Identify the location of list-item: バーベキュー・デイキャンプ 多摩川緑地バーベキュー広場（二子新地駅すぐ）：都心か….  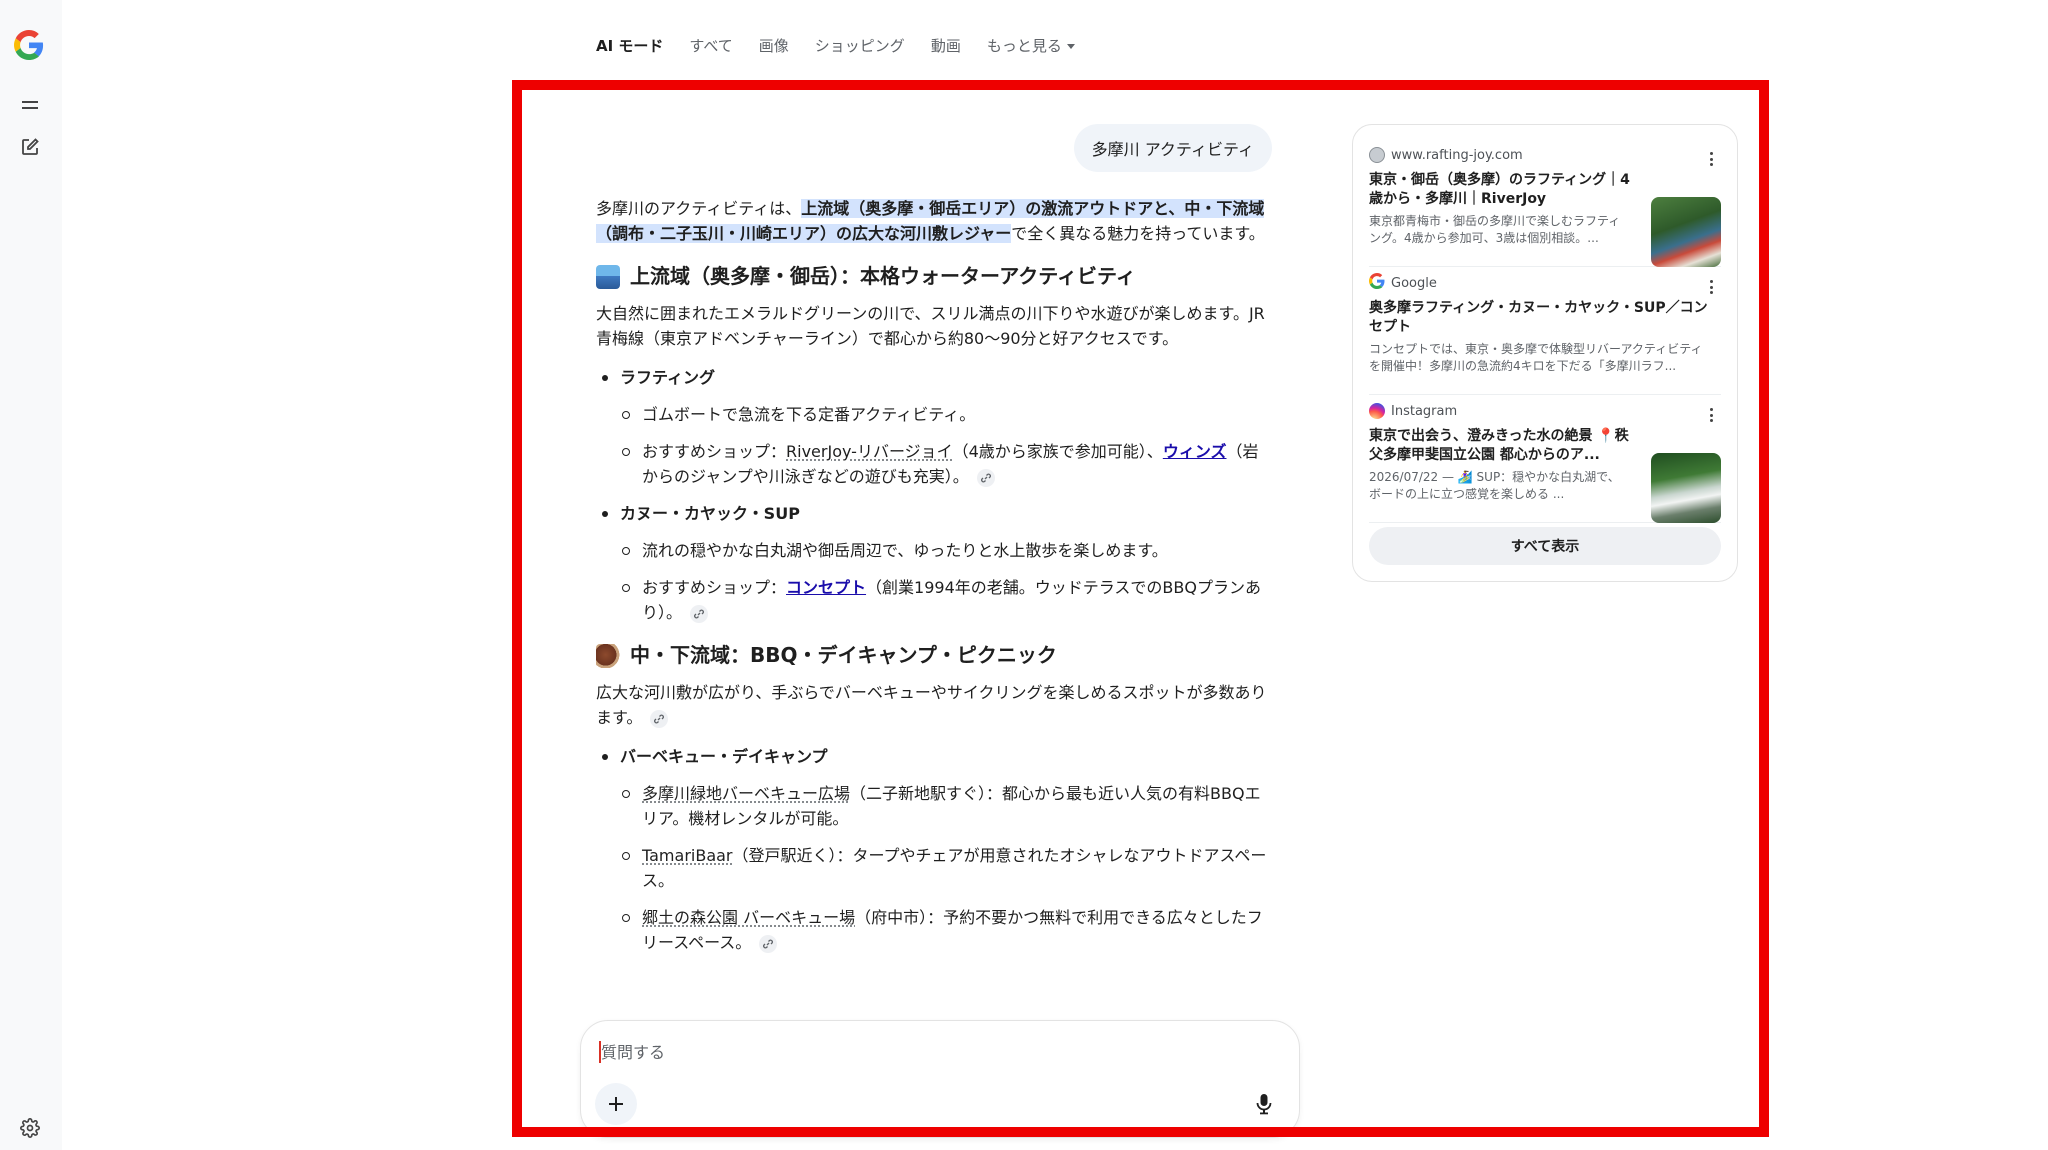
(934, 849).